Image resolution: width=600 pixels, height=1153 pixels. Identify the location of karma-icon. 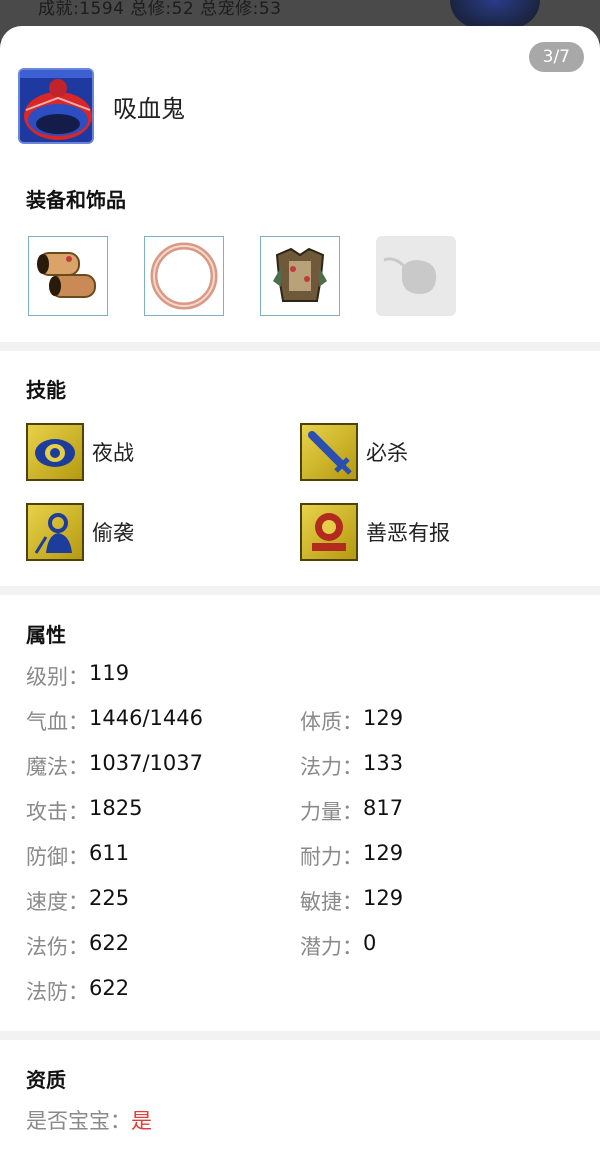
(329, 532).